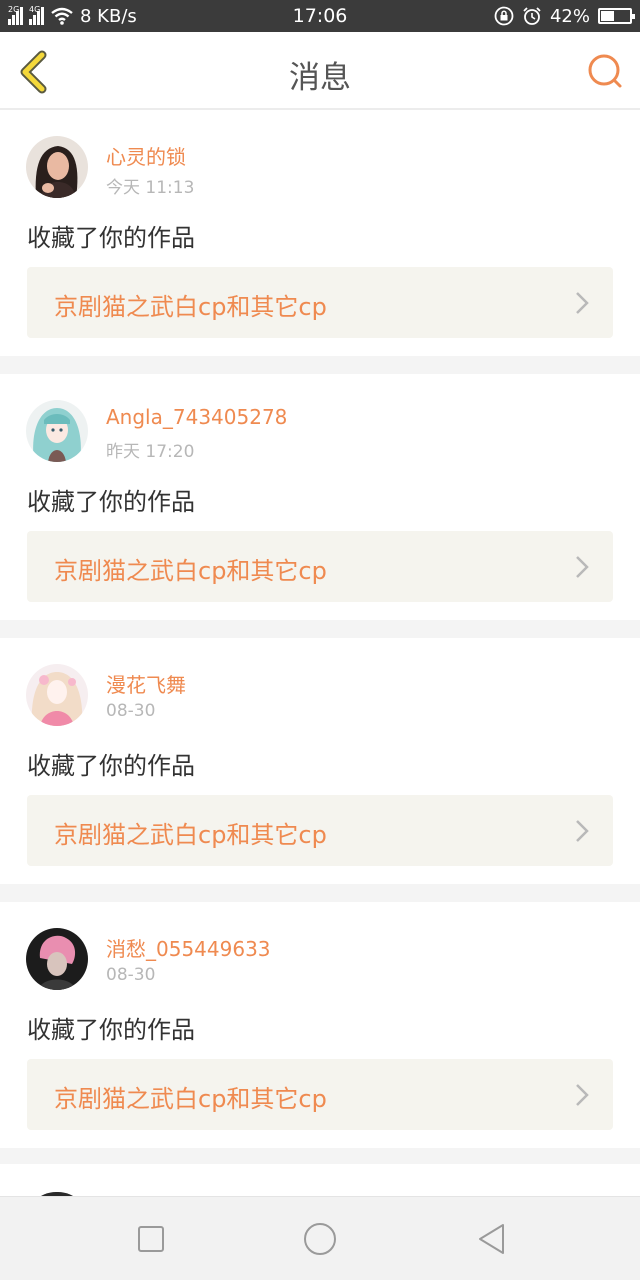 The image size is (640, 1280). I want to click on alarm-icon, so click(532, 16).